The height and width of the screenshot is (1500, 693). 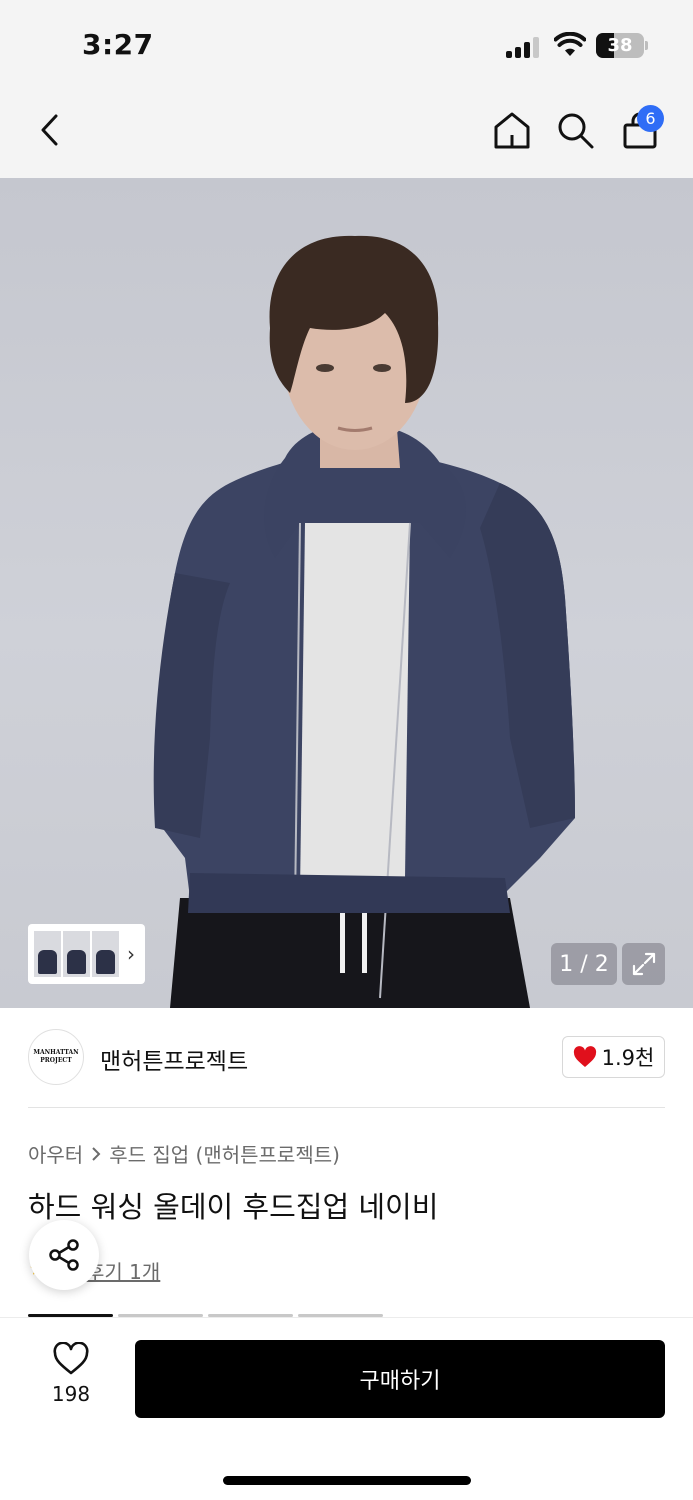 I want to click on home-icon, so click(x=512, y=130).